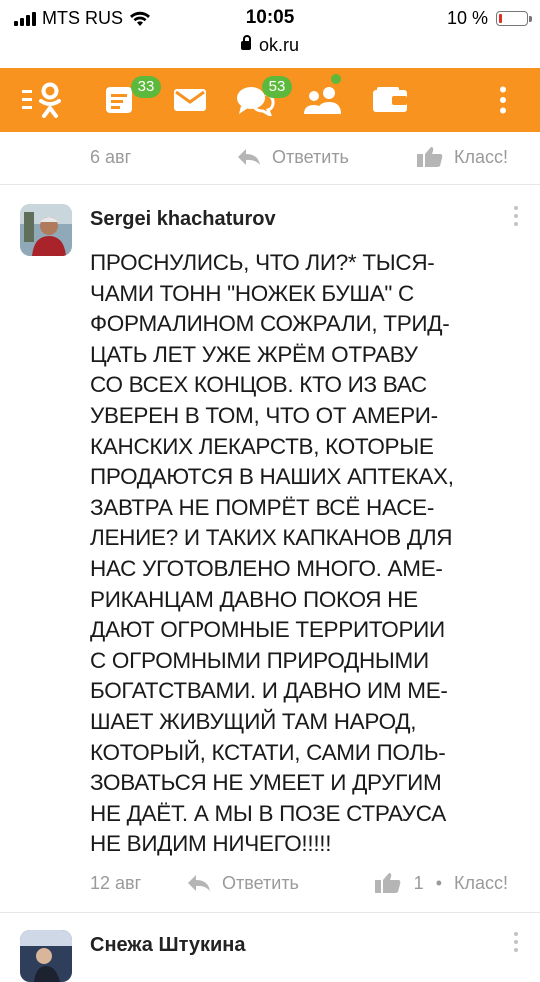 This screenshot has height=982, width=540. What do you see at coordinates (146, 87) in the screenshot?
I see `notes-badge: 33` at bounding box center [146, 87].